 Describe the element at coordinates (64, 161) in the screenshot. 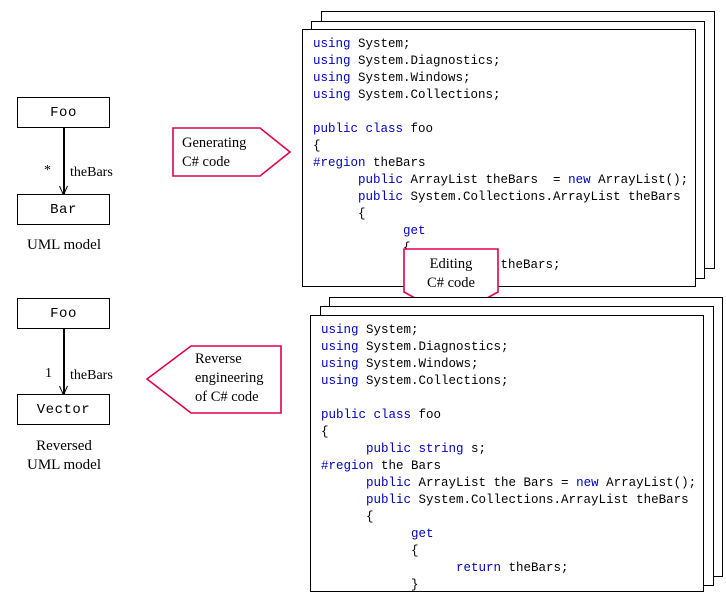

I see `association-line-top` at that location.